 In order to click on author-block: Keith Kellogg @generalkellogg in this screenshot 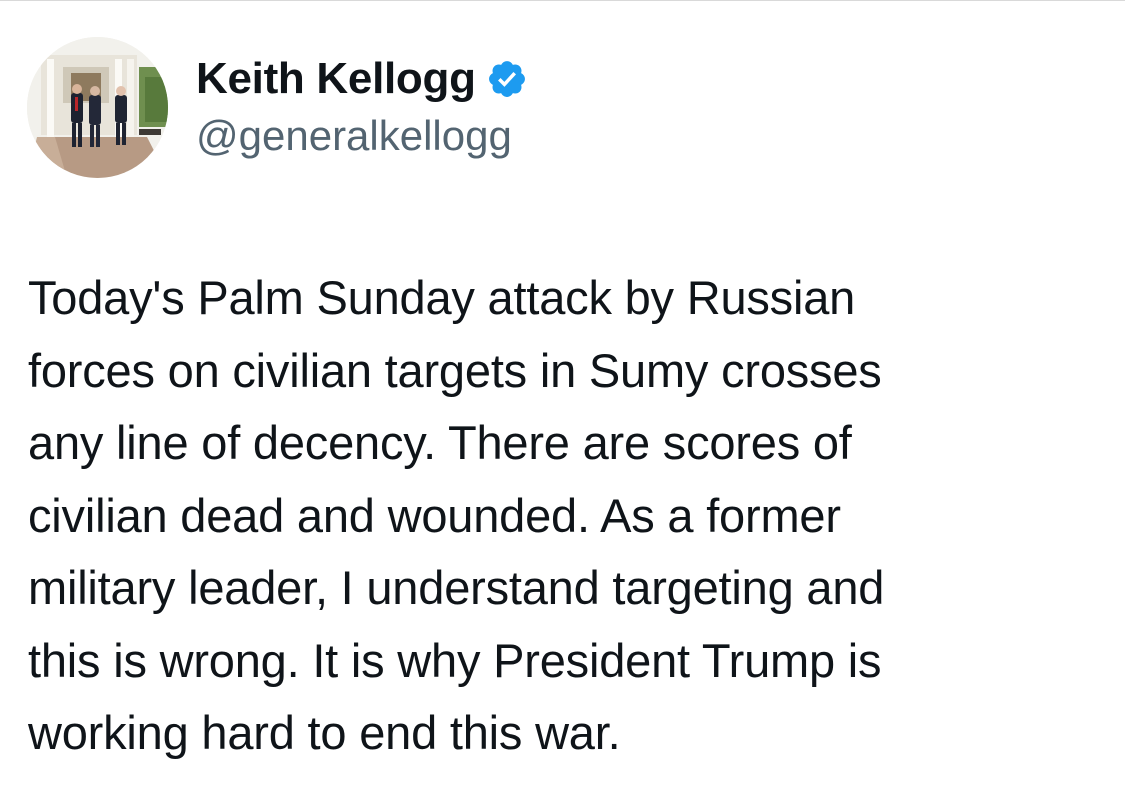, I will do `click(362, 105)`.